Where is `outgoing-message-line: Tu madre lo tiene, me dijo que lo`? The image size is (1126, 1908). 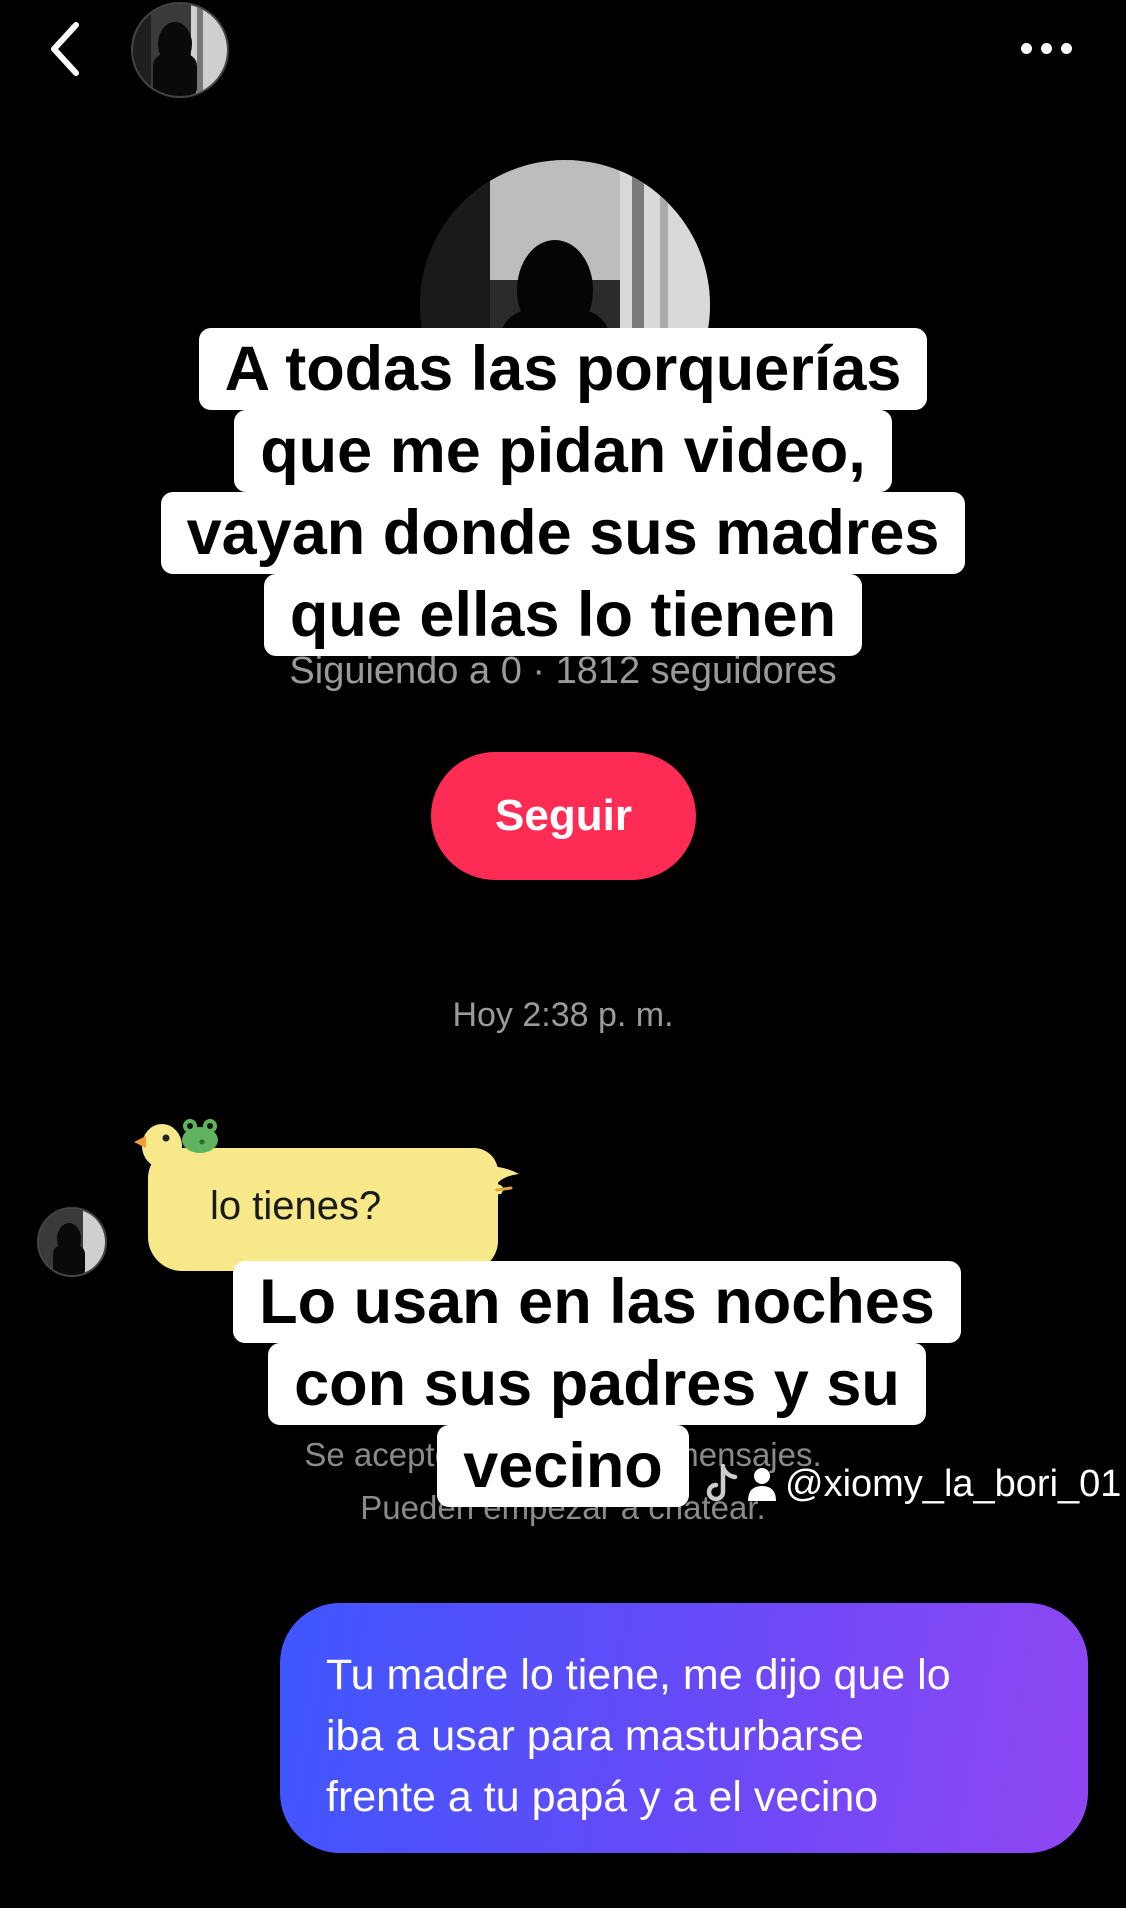 outgoing-message-line: Tu madre lo tiene, me dijo que lo is located at coordinates (638, 1675).